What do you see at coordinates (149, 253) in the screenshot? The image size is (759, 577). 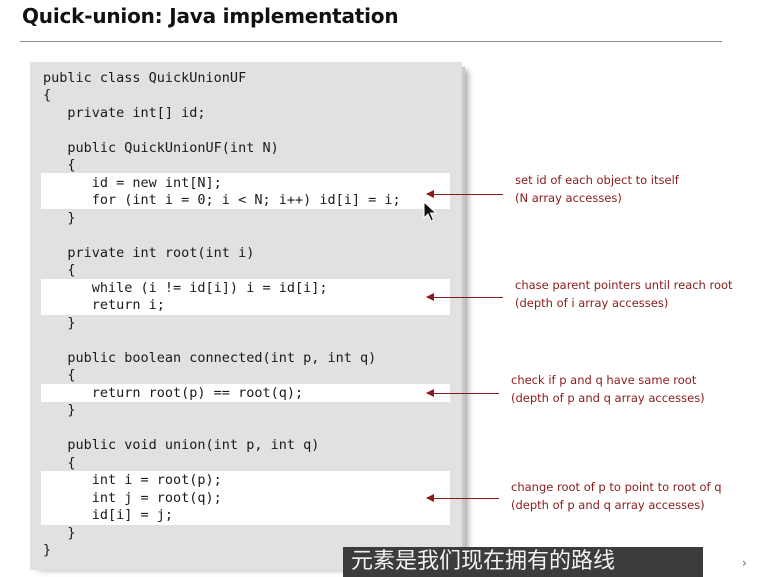 I see `code-line: private int root(int i)` at bounding box center [149, 253].